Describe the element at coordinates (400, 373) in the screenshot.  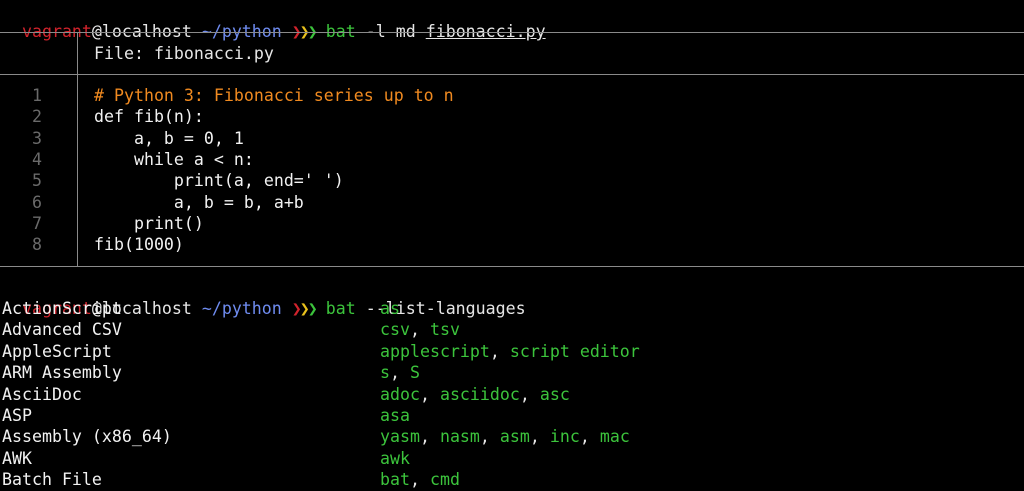
I see `language-extensions: s, S` at that location.